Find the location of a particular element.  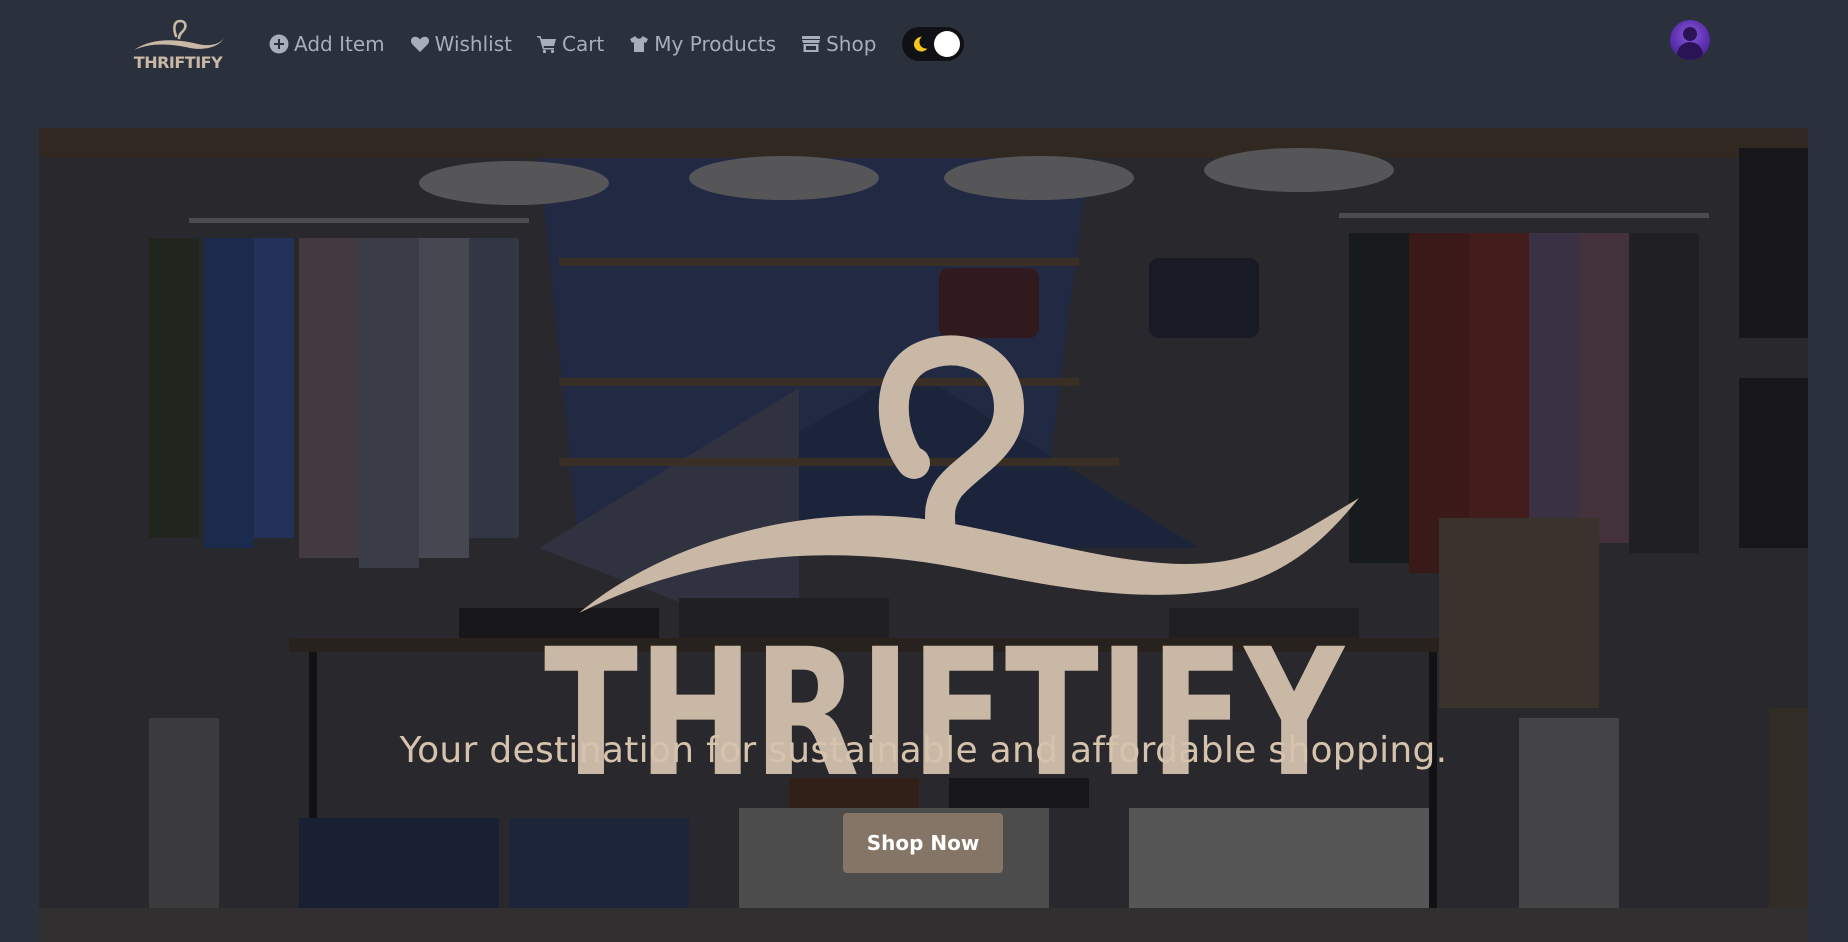

nav-my-products-label: My Products is located at coordinates (715, 44).